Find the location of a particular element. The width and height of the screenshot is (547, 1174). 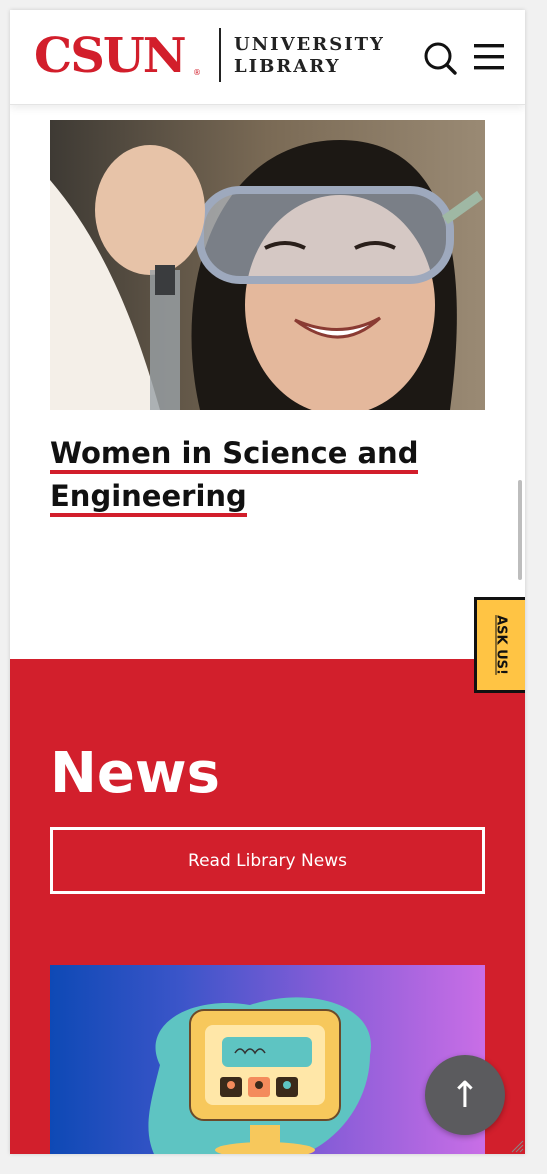

read-library-news-button: Read Library News is located at coordinates (267, 860).